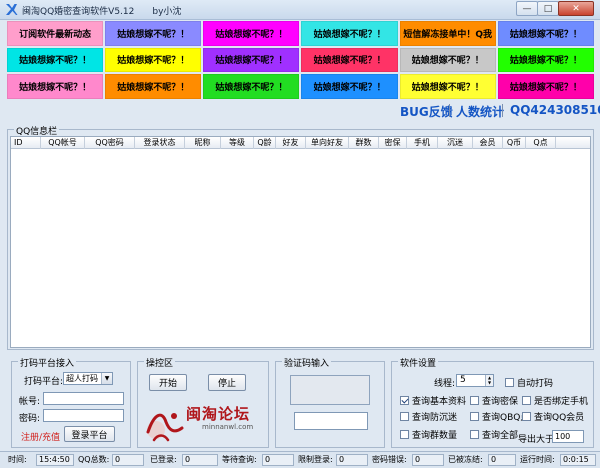 Image resolution: width=600 pixels, height=468 pixels. I want to click on captcha-platform-group: 打码平台接入 打码平台: 超人打码 ▼ 帐号: 密码: 注册/充值 登录平台, so click(71, 402).